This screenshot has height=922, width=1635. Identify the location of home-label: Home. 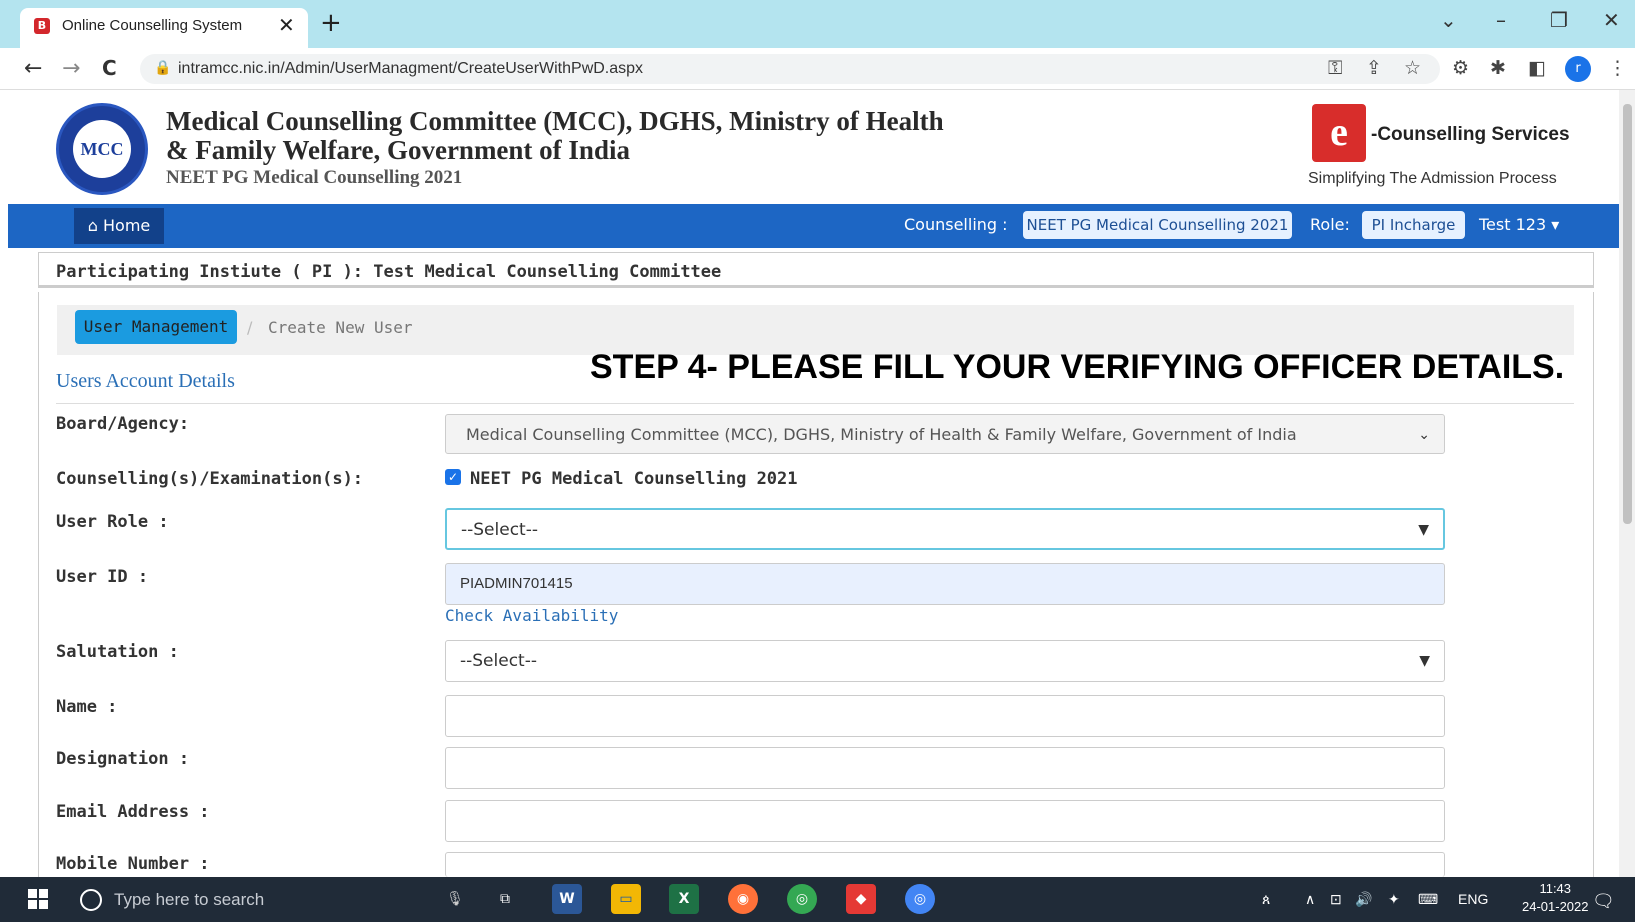
(127, 225).